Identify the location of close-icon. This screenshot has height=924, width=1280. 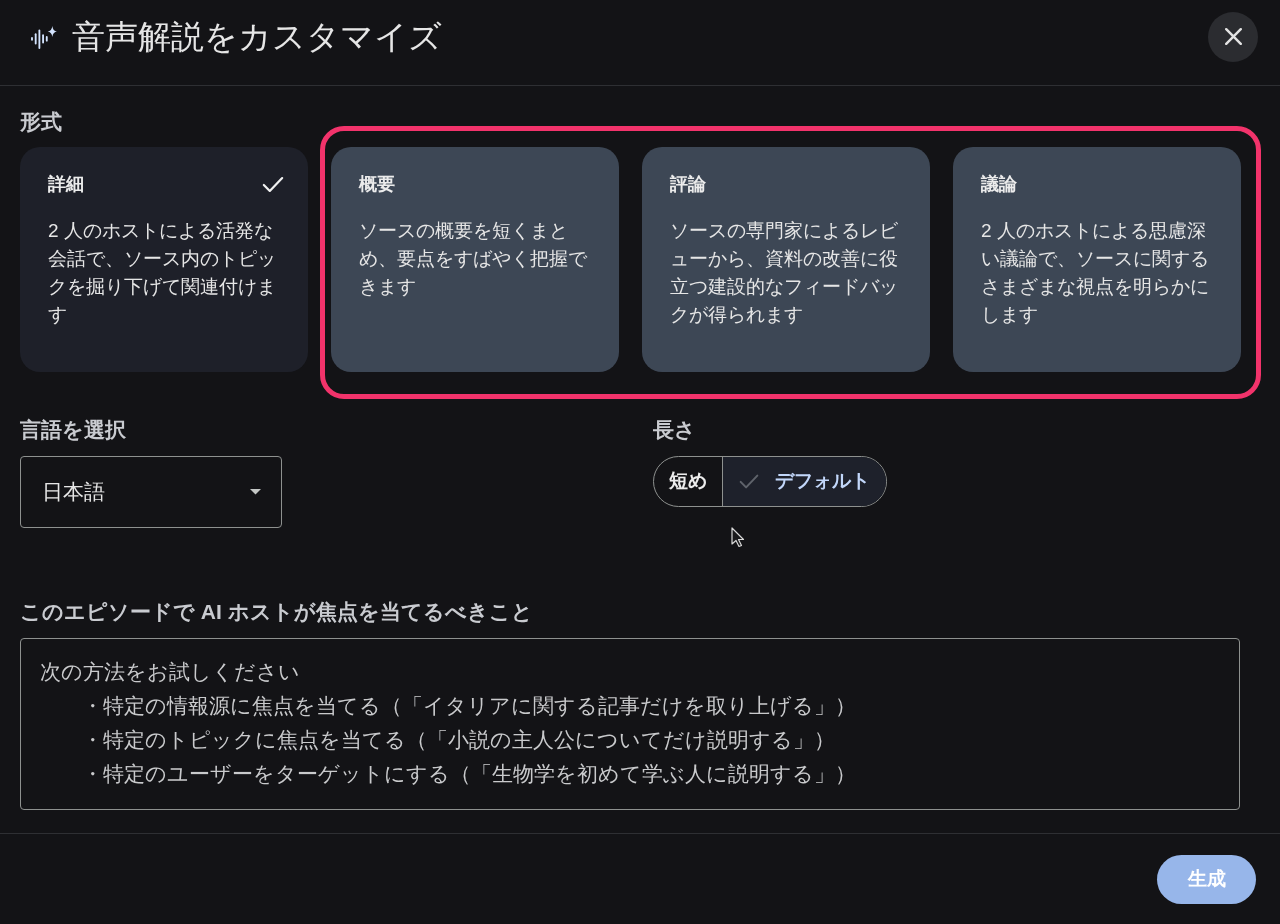
(1233, 36).